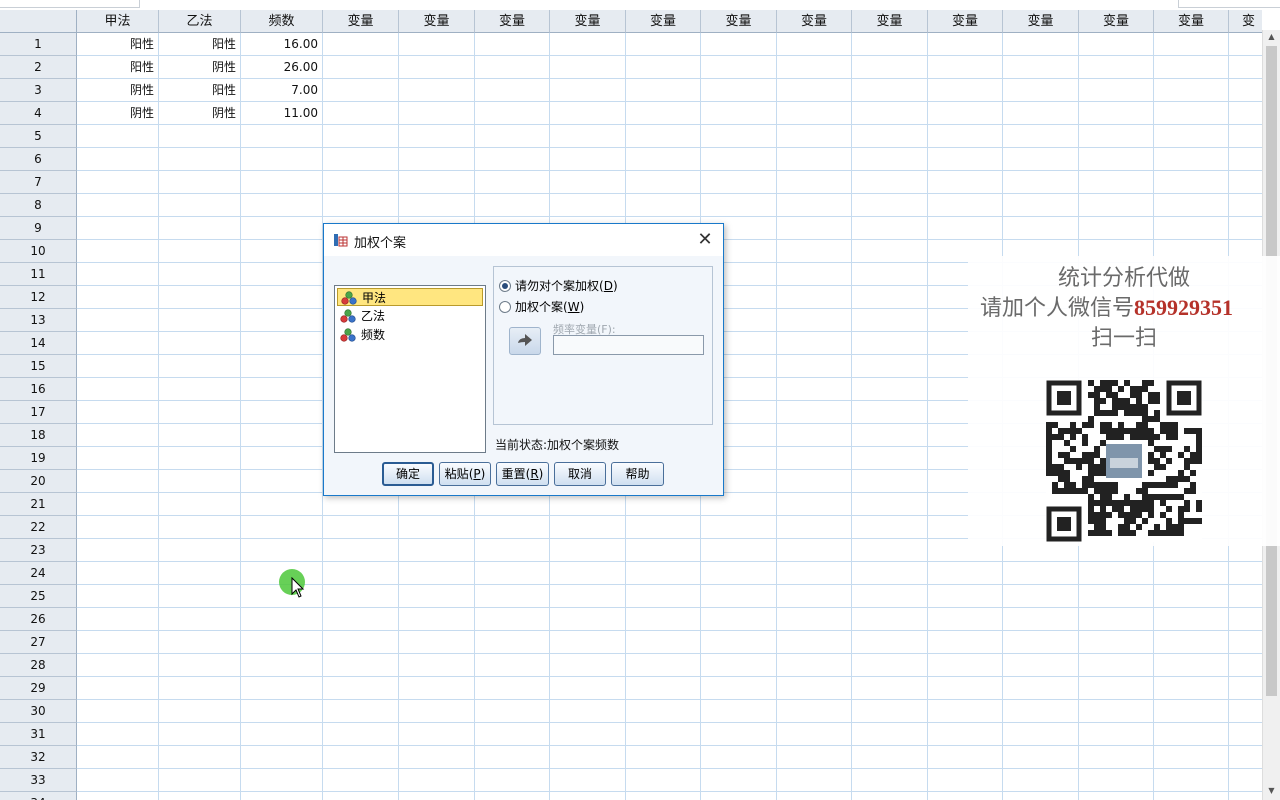  I want to click on row-header: 5, so click(38, 136).